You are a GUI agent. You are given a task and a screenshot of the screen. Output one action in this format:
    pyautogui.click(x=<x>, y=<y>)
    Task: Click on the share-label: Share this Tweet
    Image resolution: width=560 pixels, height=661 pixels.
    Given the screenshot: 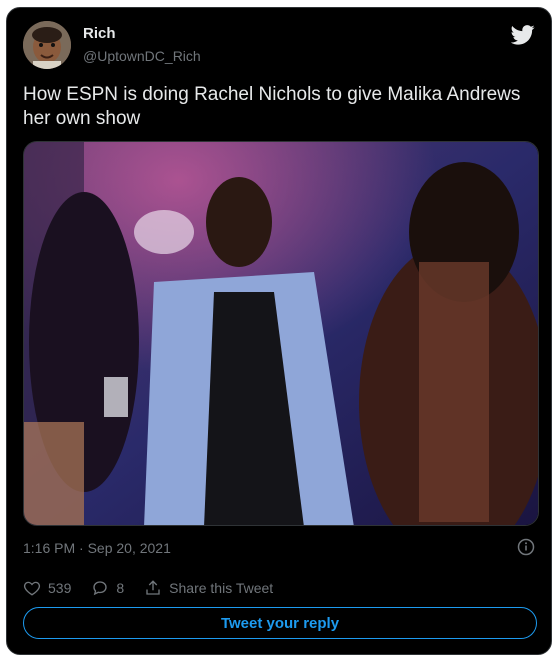 What is the action you would take?
    pyautogui.click(x=221, y=588)
    